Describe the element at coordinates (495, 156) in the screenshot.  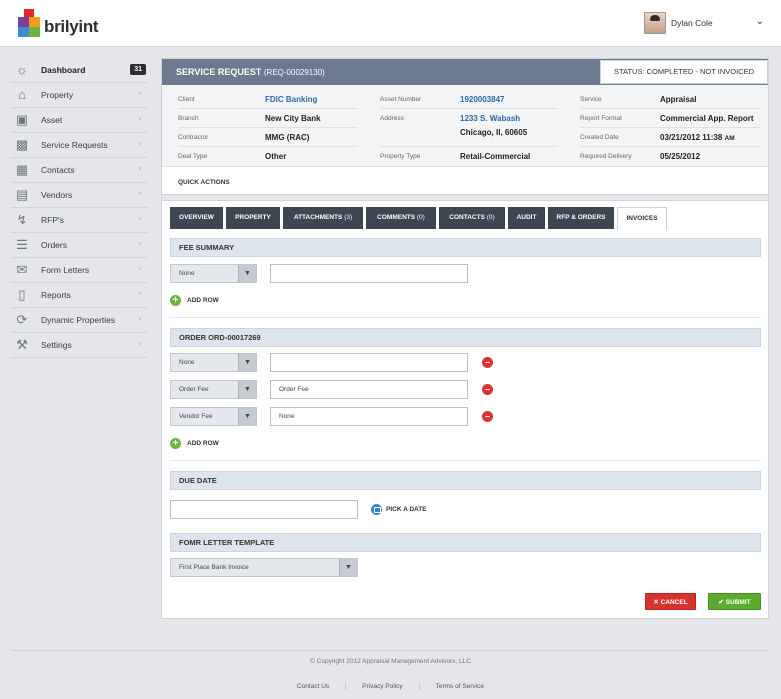
I see `info-value: Retail-Commercial` at that location.